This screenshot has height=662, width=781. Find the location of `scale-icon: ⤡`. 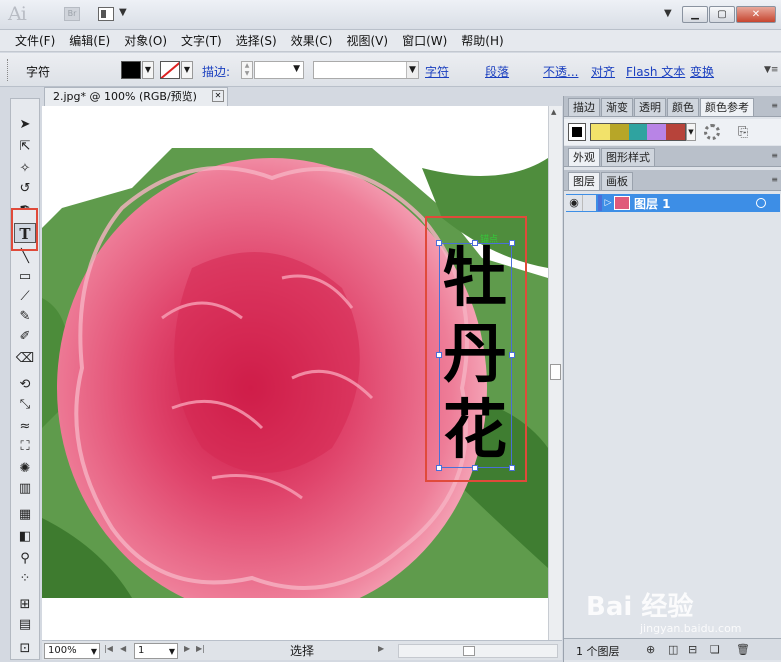

scale-icon: ⤡ is located at coordinates (25, 405).